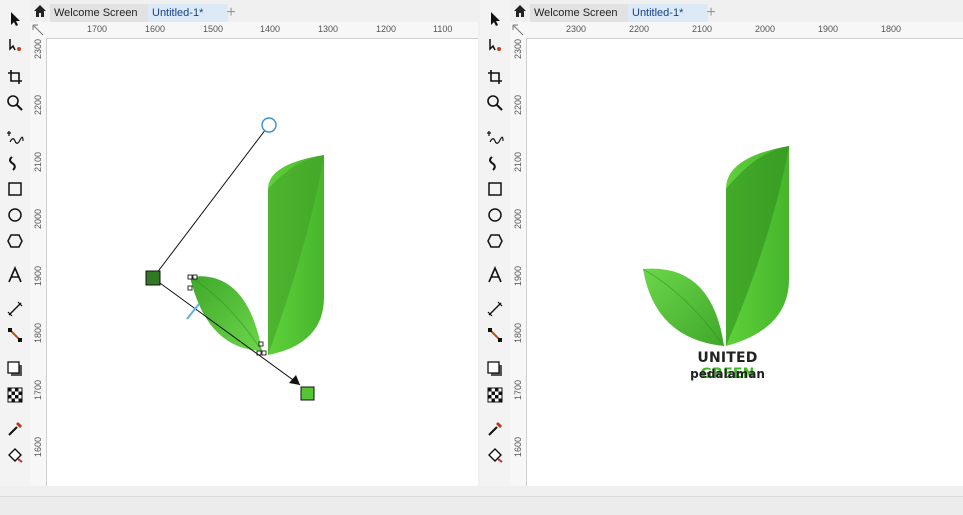 The width and height of the screenshot is (963, 515). What do you see at coordinates (727, 374) in the screenshot?
I see `brand-subtitle-text: pedalaman` at bounding box center [727, 374].